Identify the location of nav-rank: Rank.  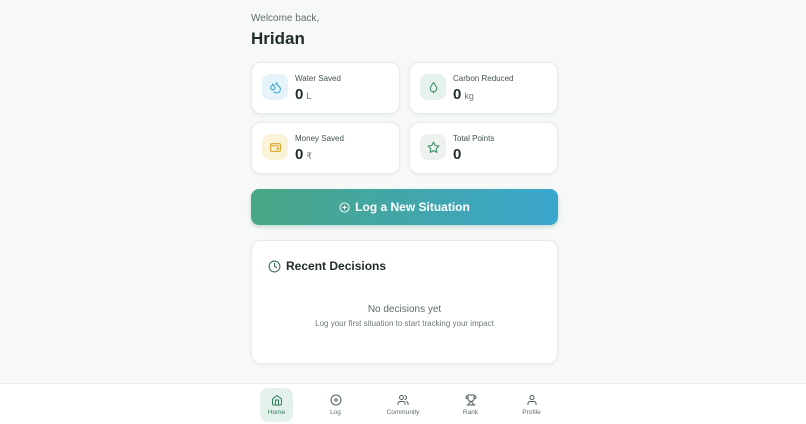
(470, 405).